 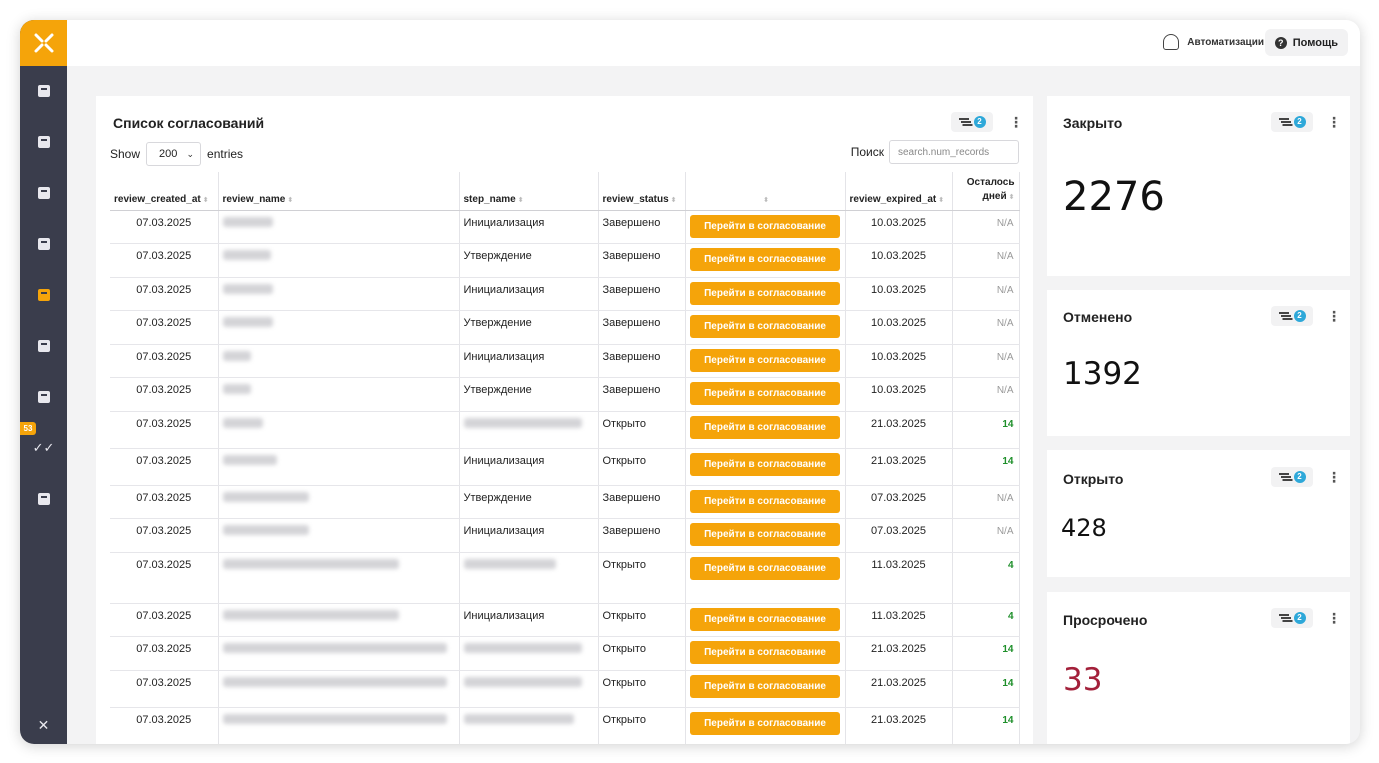 I want to click on column-header-step: step_name ⬍, so click(x=529, y=191).